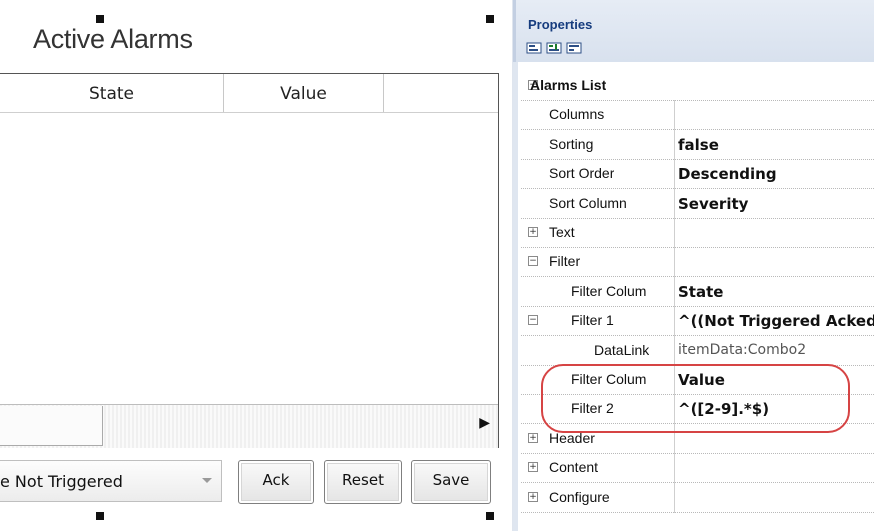  Describe the element at coordinates (577, 114) in the screenshot. I see `property-name: Columns` at that location.